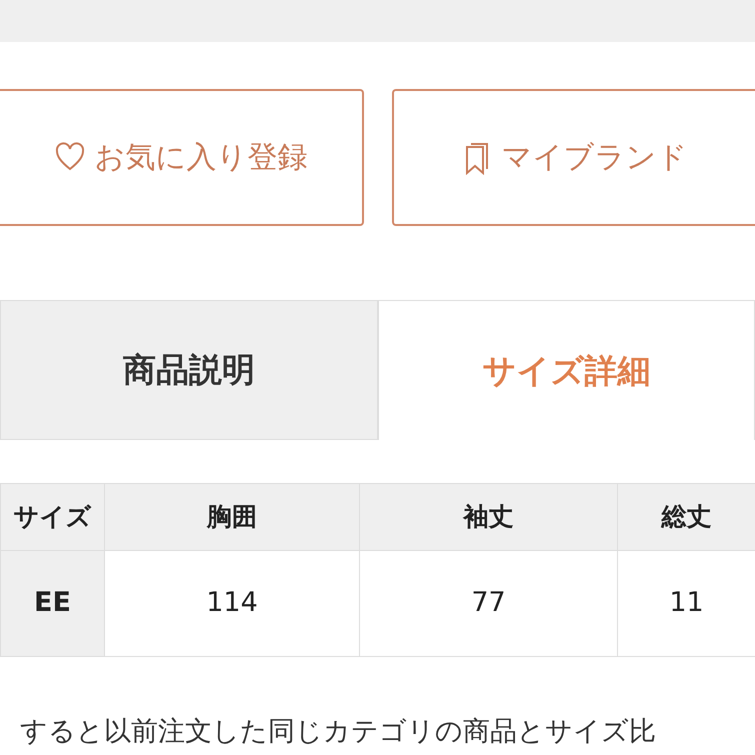  I want to click on column-header: 胸囲, so click(232, 517).